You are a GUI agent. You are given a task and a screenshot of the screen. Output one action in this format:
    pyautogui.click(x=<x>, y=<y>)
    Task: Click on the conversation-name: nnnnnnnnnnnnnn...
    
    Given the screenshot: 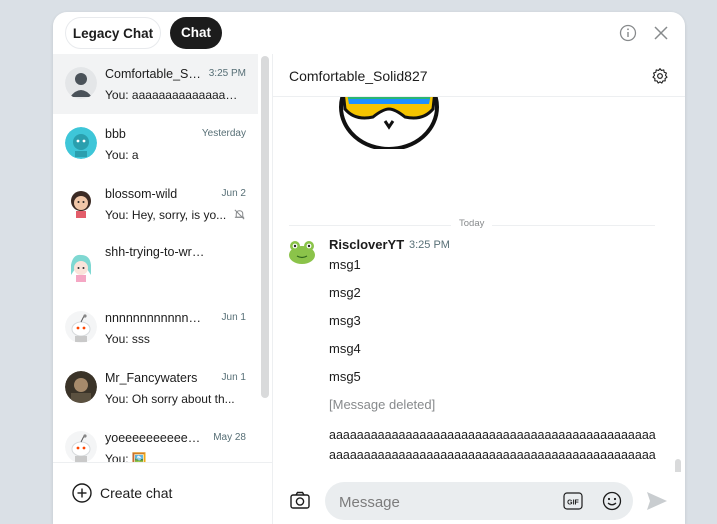 What is the action you would take?
    pyautogui.click(x=155, y=318)
    